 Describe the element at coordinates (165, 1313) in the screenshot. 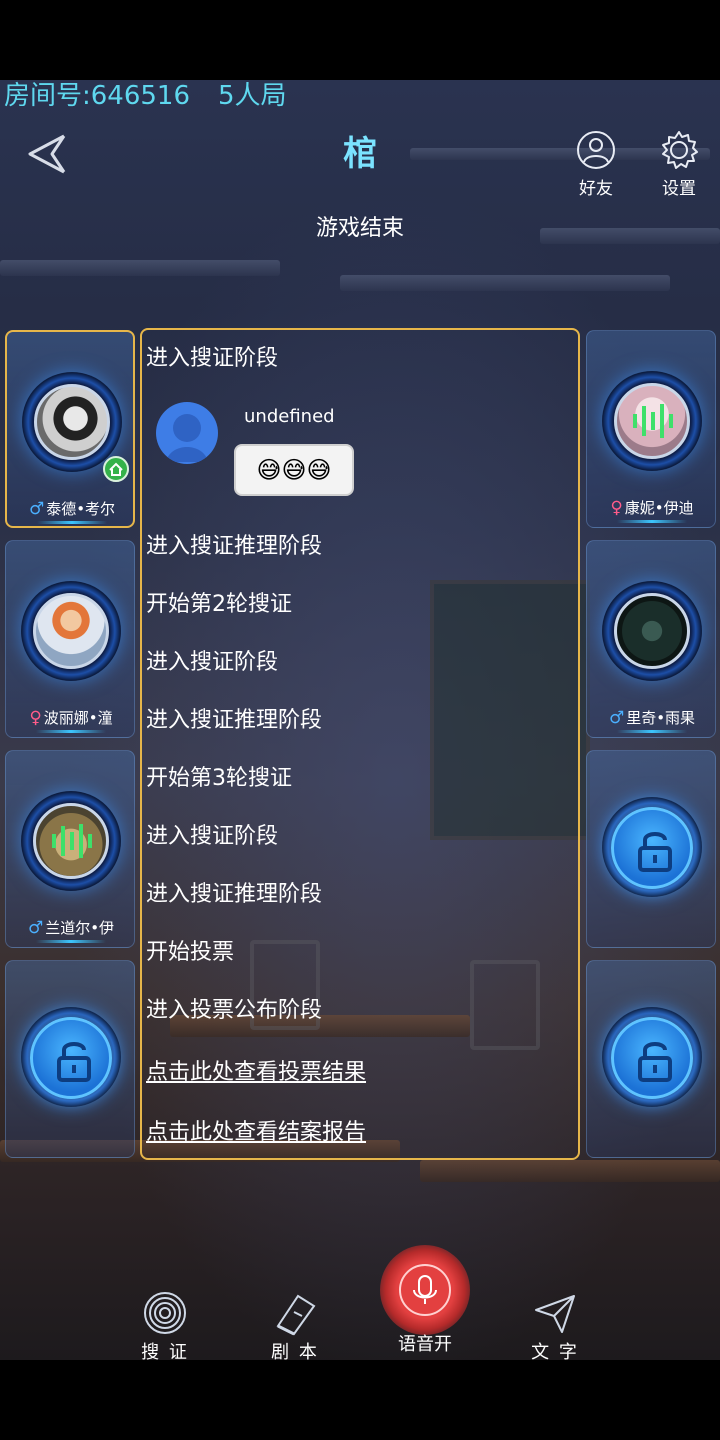

I see `fingerprint-icon` at that location.